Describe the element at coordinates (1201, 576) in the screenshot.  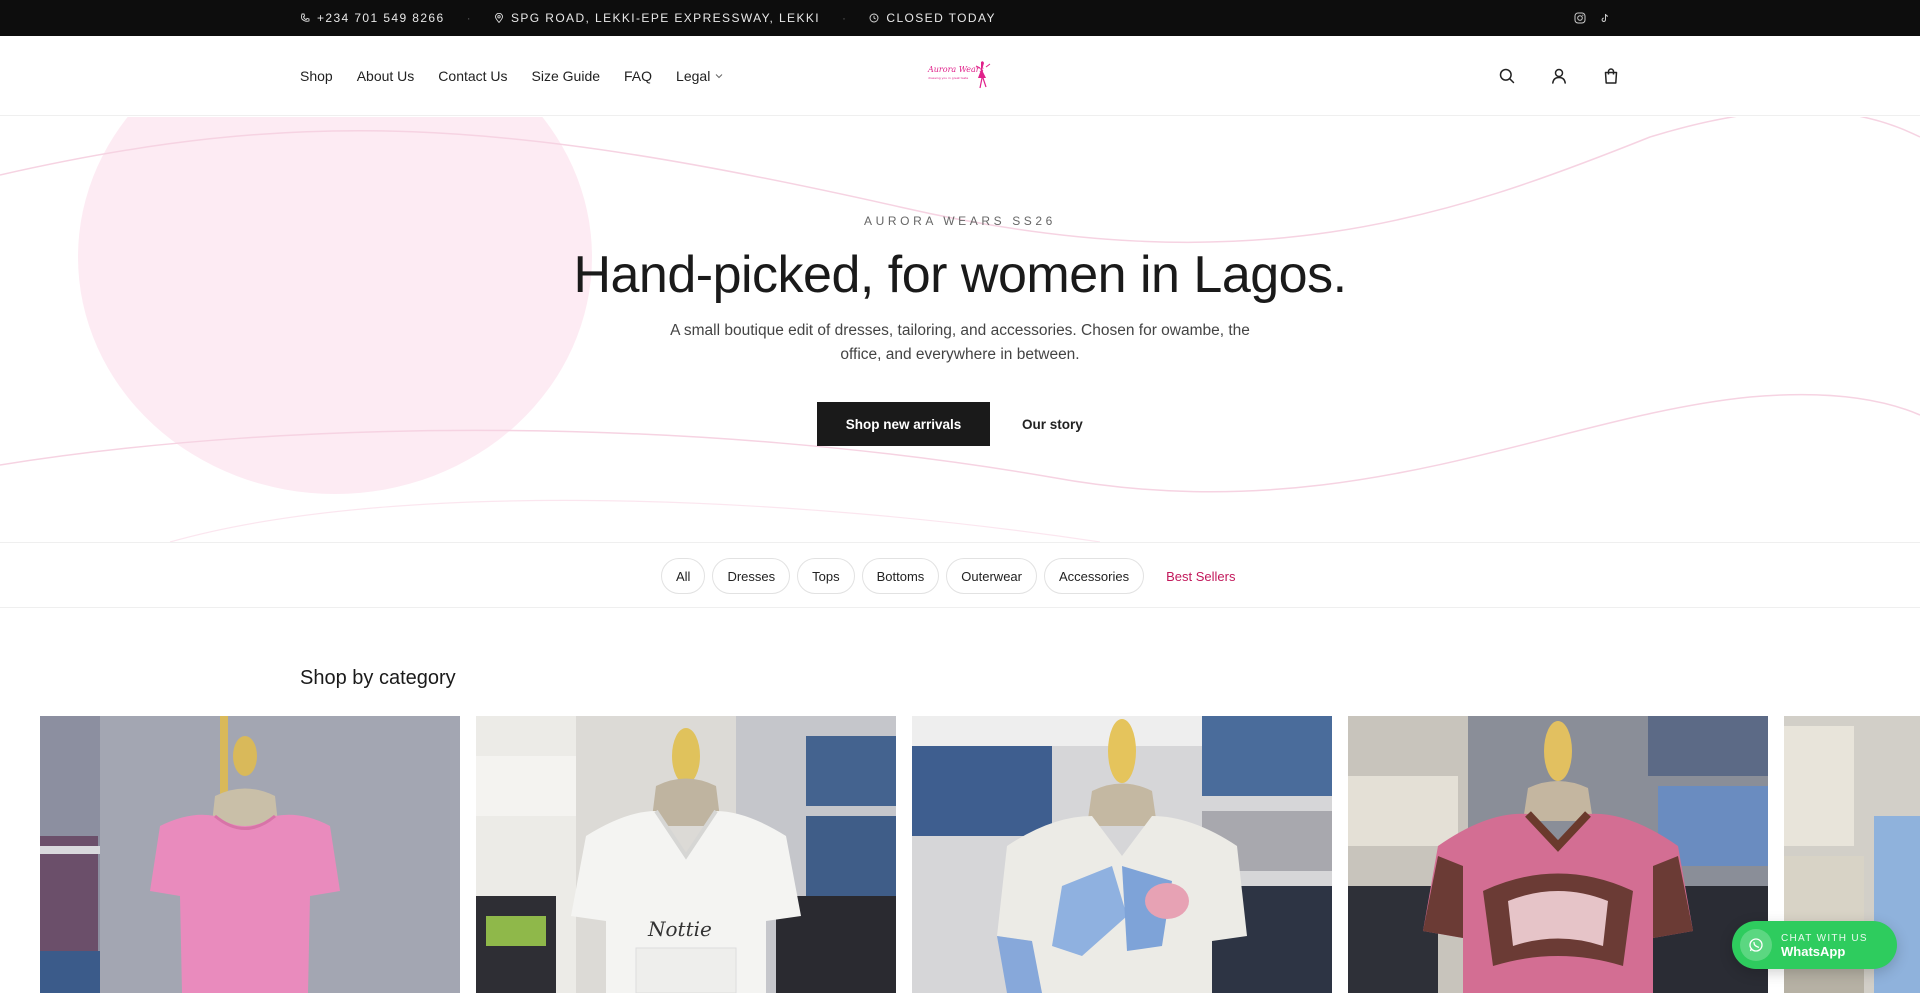
I see `filter-best-sellers: Best Sellers` at that location.